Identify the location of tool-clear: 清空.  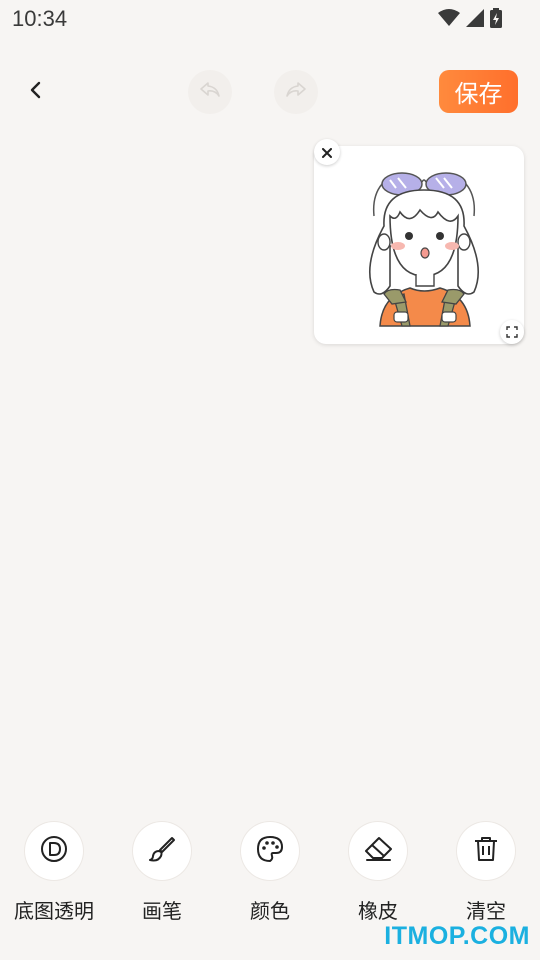
(486, 873).